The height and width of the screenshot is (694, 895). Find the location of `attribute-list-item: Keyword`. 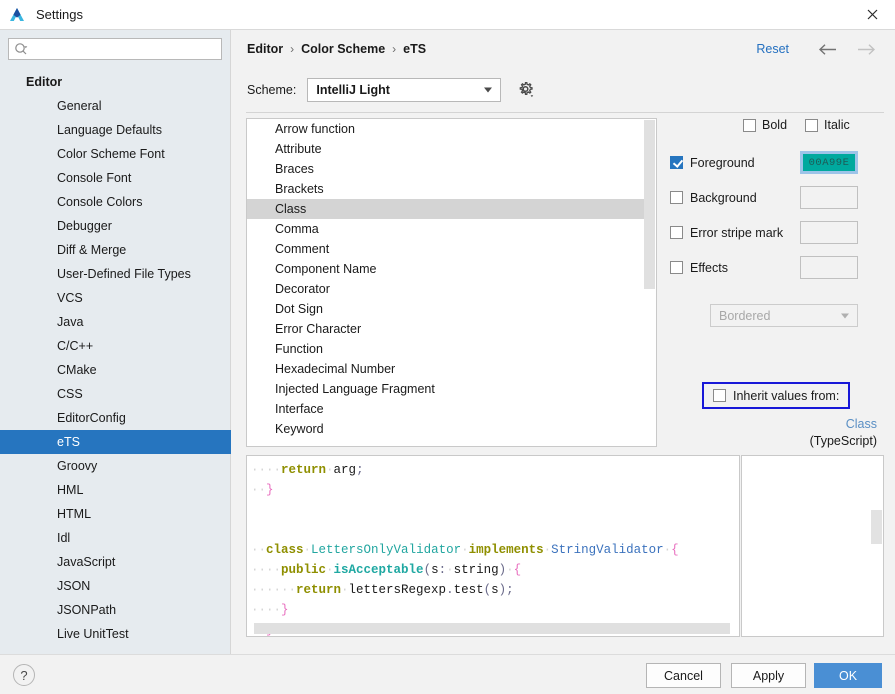

attribute-list-item: Keyword is located at coordinates (451, 429).